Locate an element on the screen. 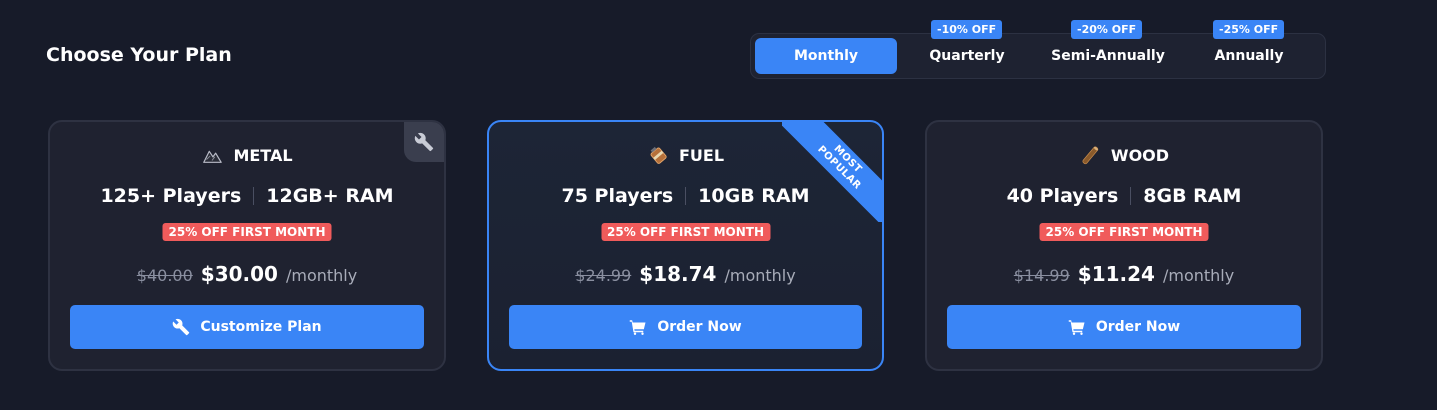 This screenshot has width=1437, height=410. current-price: $11.24 is located at coordinates (1116, 274).